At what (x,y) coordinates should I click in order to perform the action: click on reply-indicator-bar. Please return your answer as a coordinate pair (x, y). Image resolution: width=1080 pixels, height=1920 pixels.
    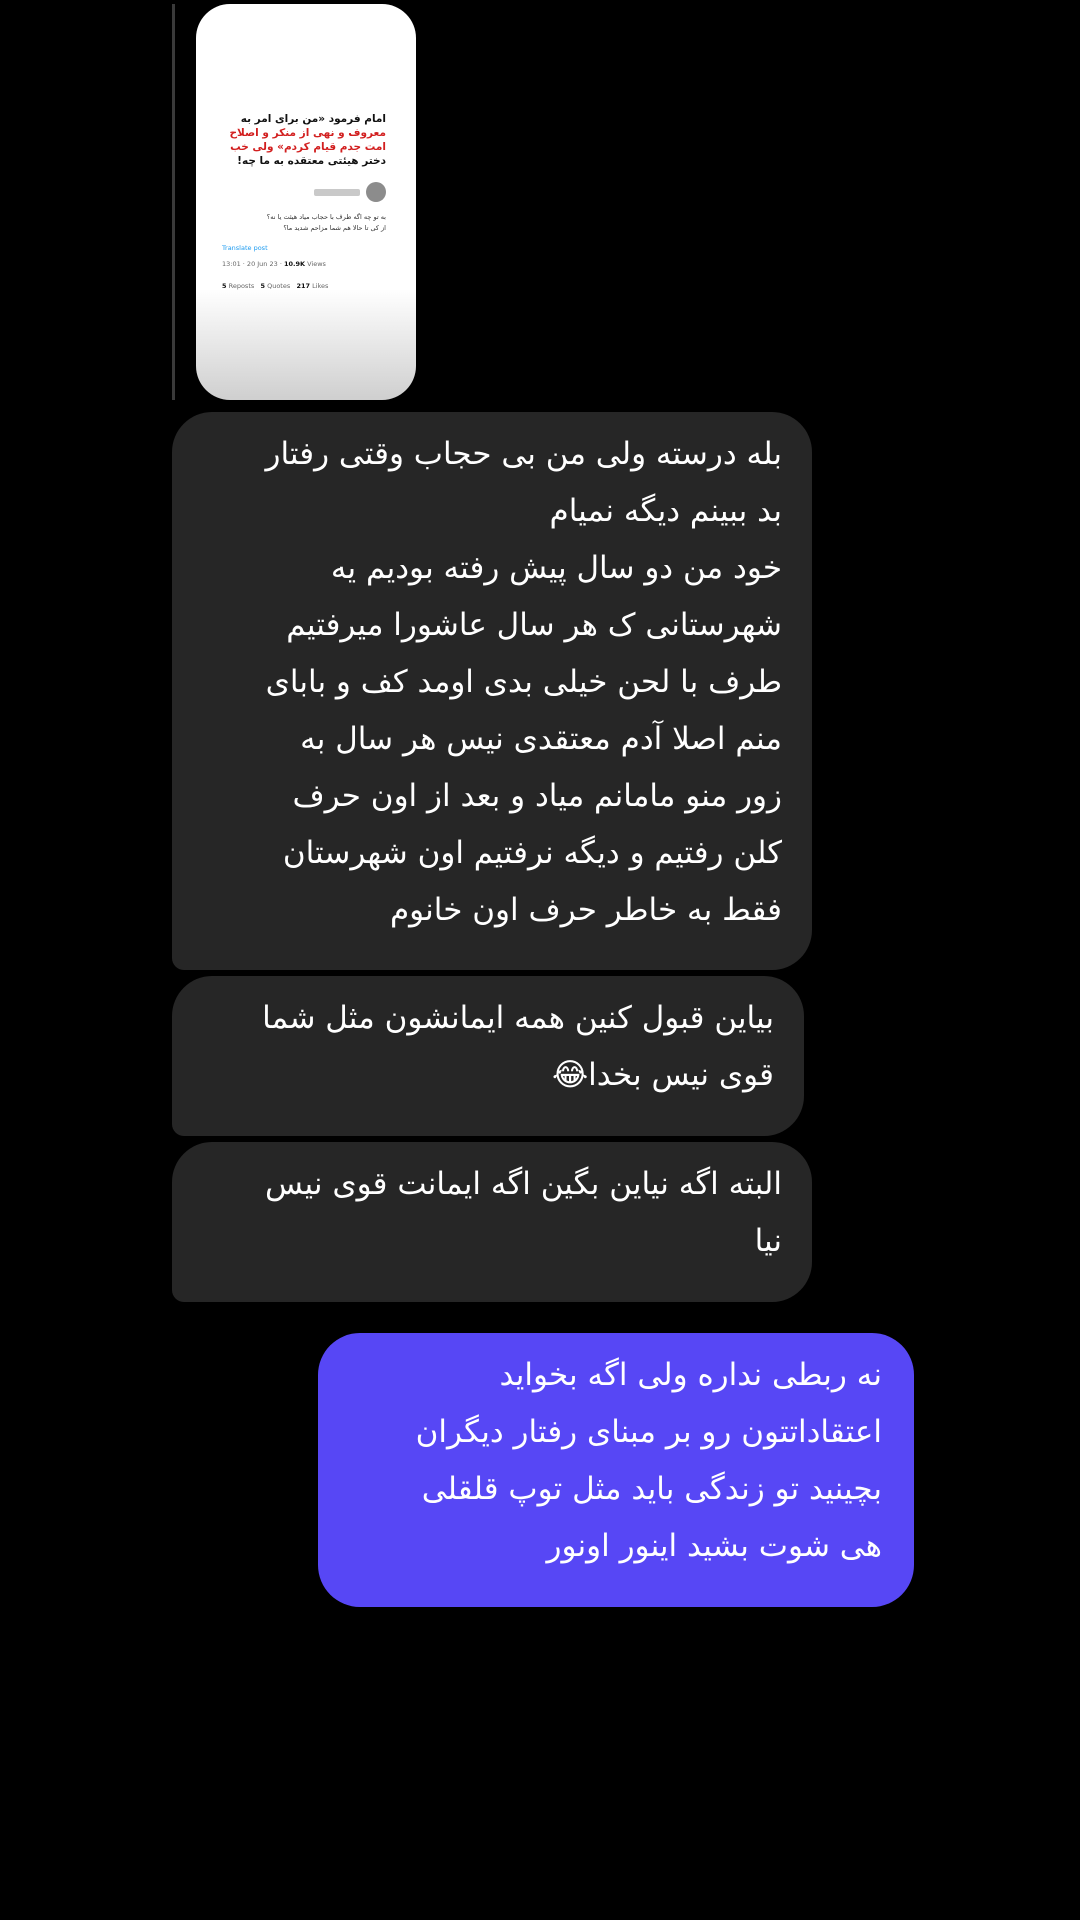
    Looking at the image, I should click on (173, 202).